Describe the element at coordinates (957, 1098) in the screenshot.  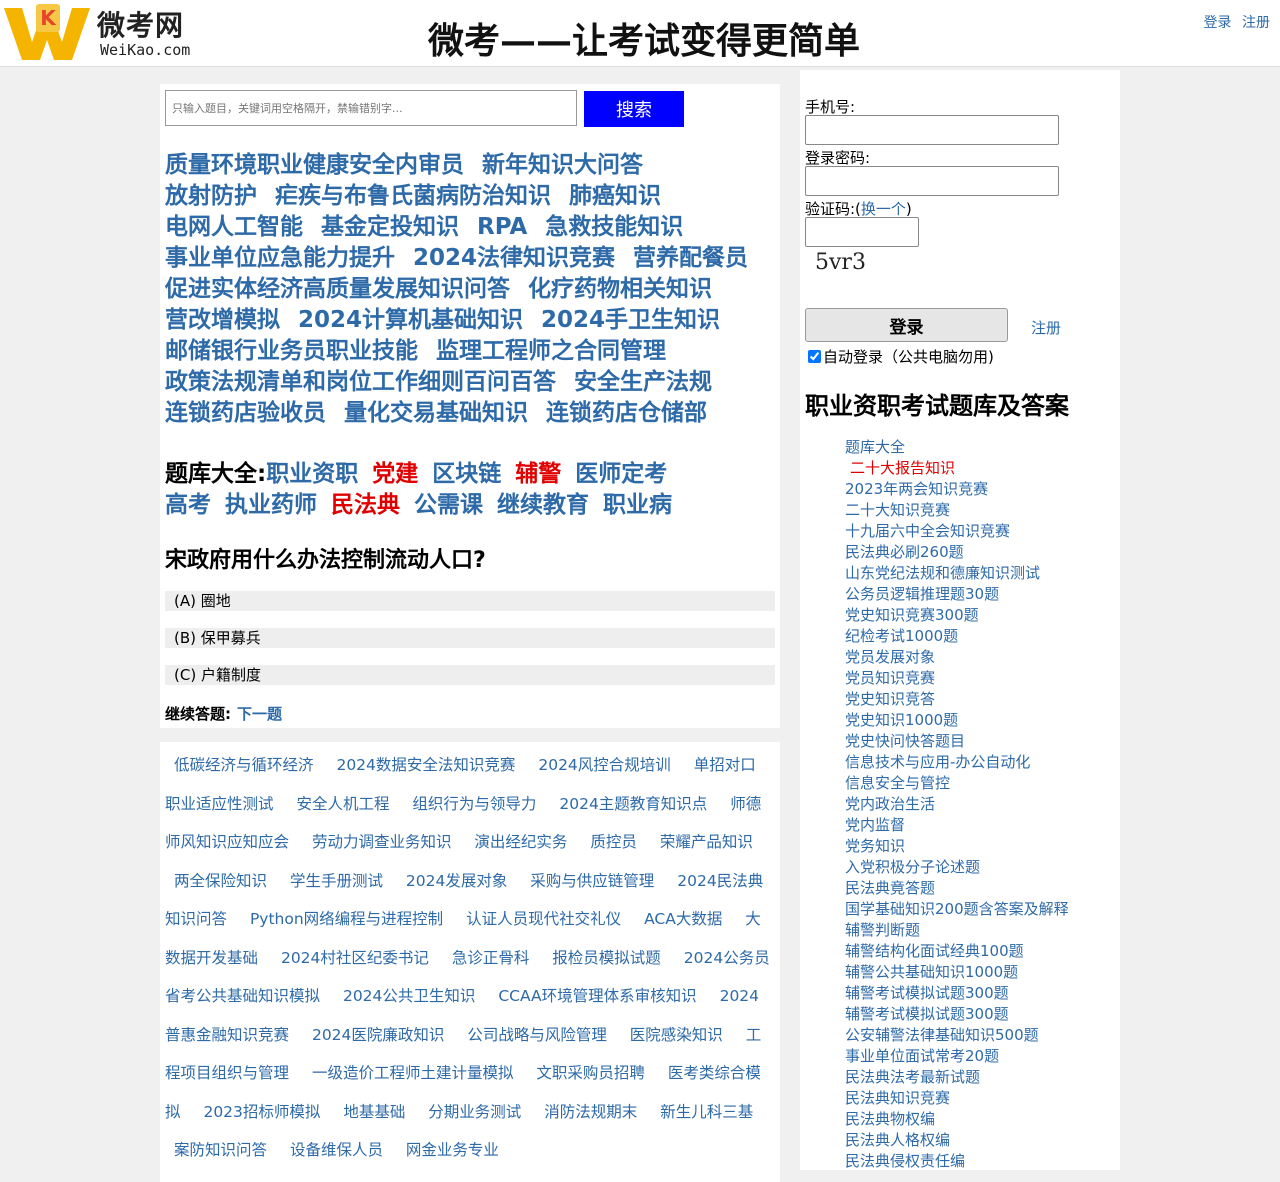
I see `exam-link: 民法典知识竞赛` at that location.